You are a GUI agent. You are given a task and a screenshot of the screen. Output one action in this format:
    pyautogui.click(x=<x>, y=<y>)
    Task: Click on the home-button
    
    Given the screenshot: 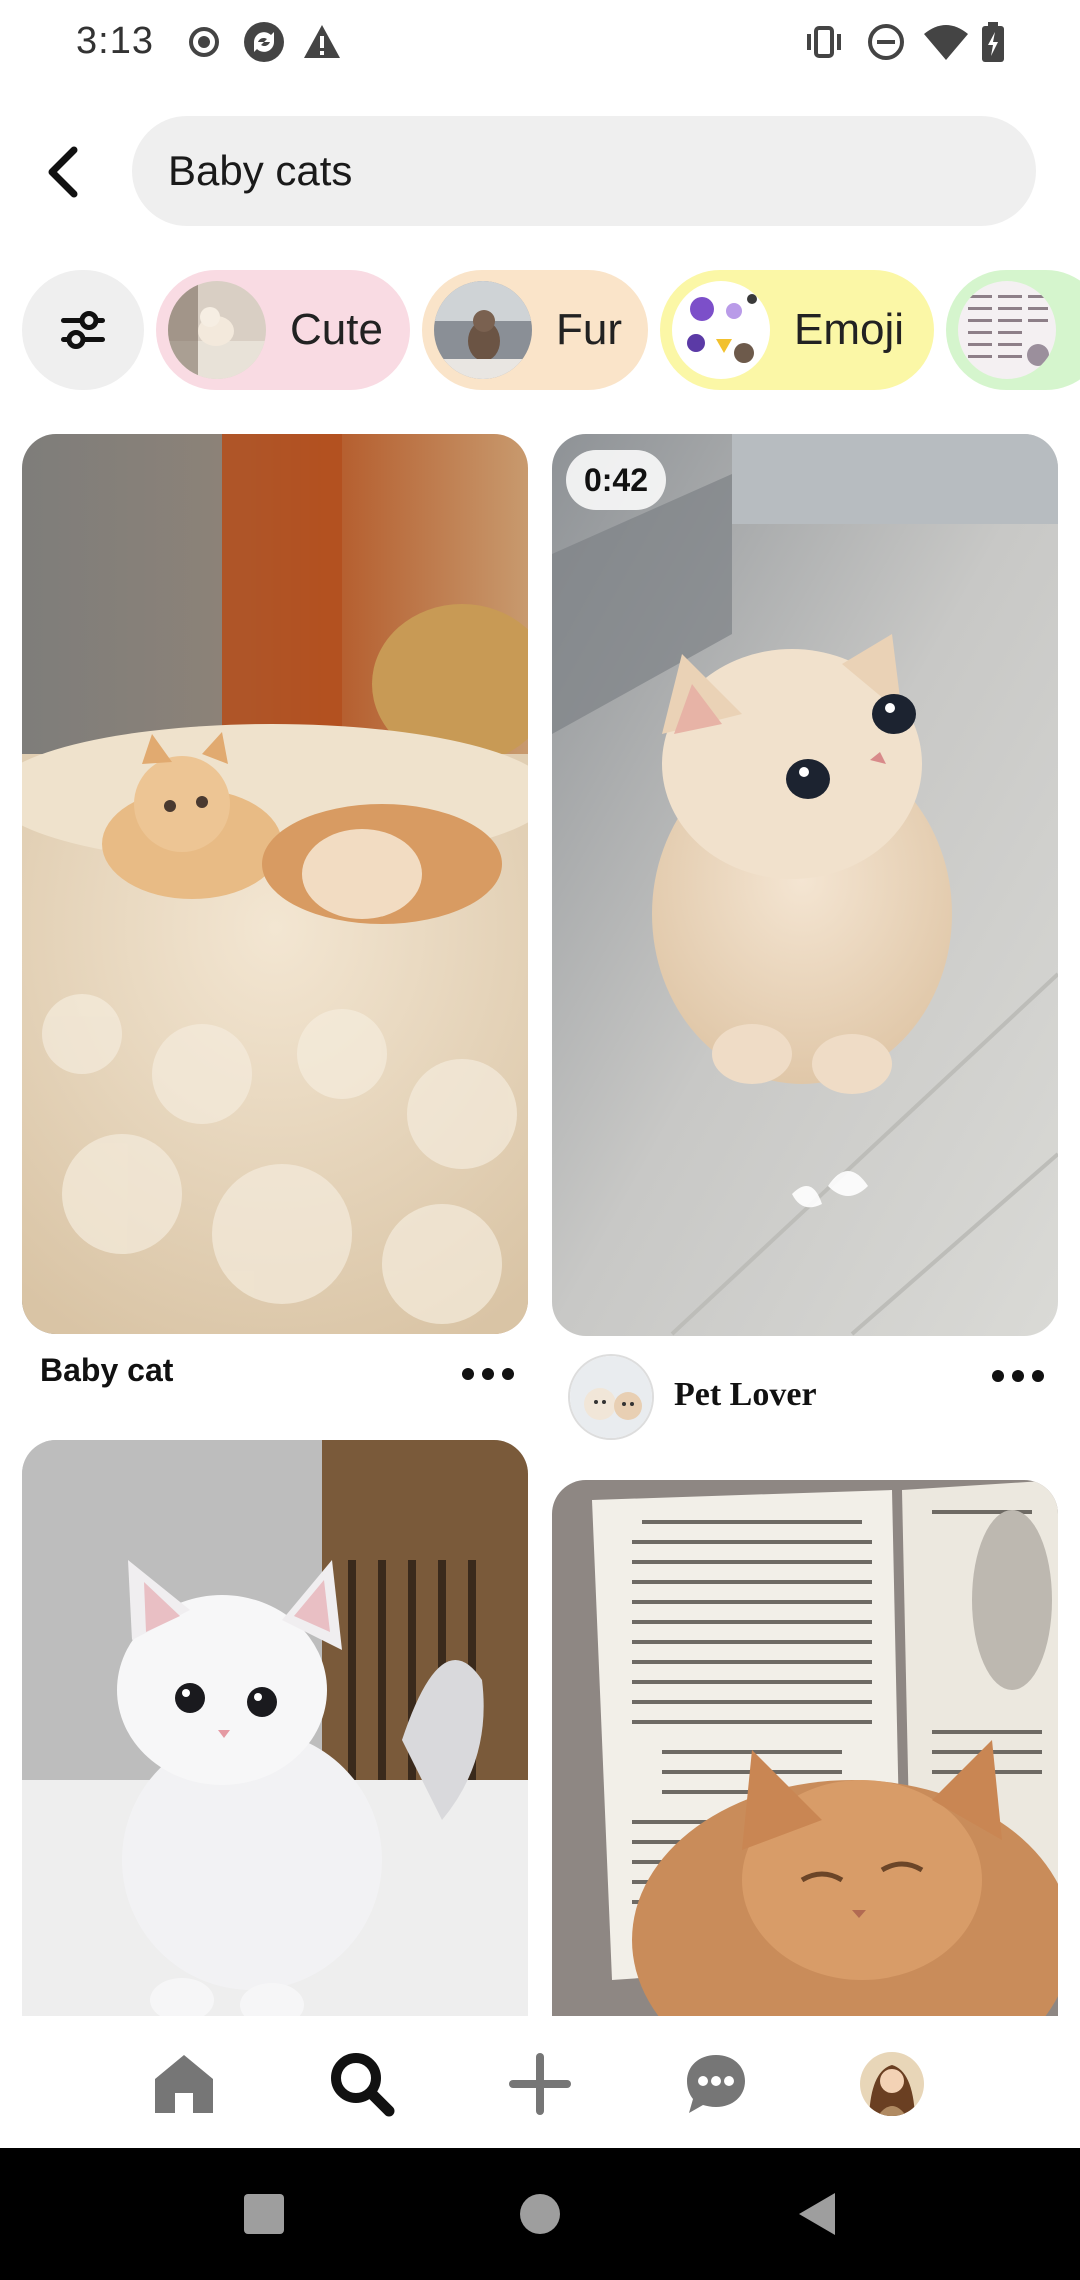 What is the action you would take?
    pyautogui.click(x=540, y=2214)
    